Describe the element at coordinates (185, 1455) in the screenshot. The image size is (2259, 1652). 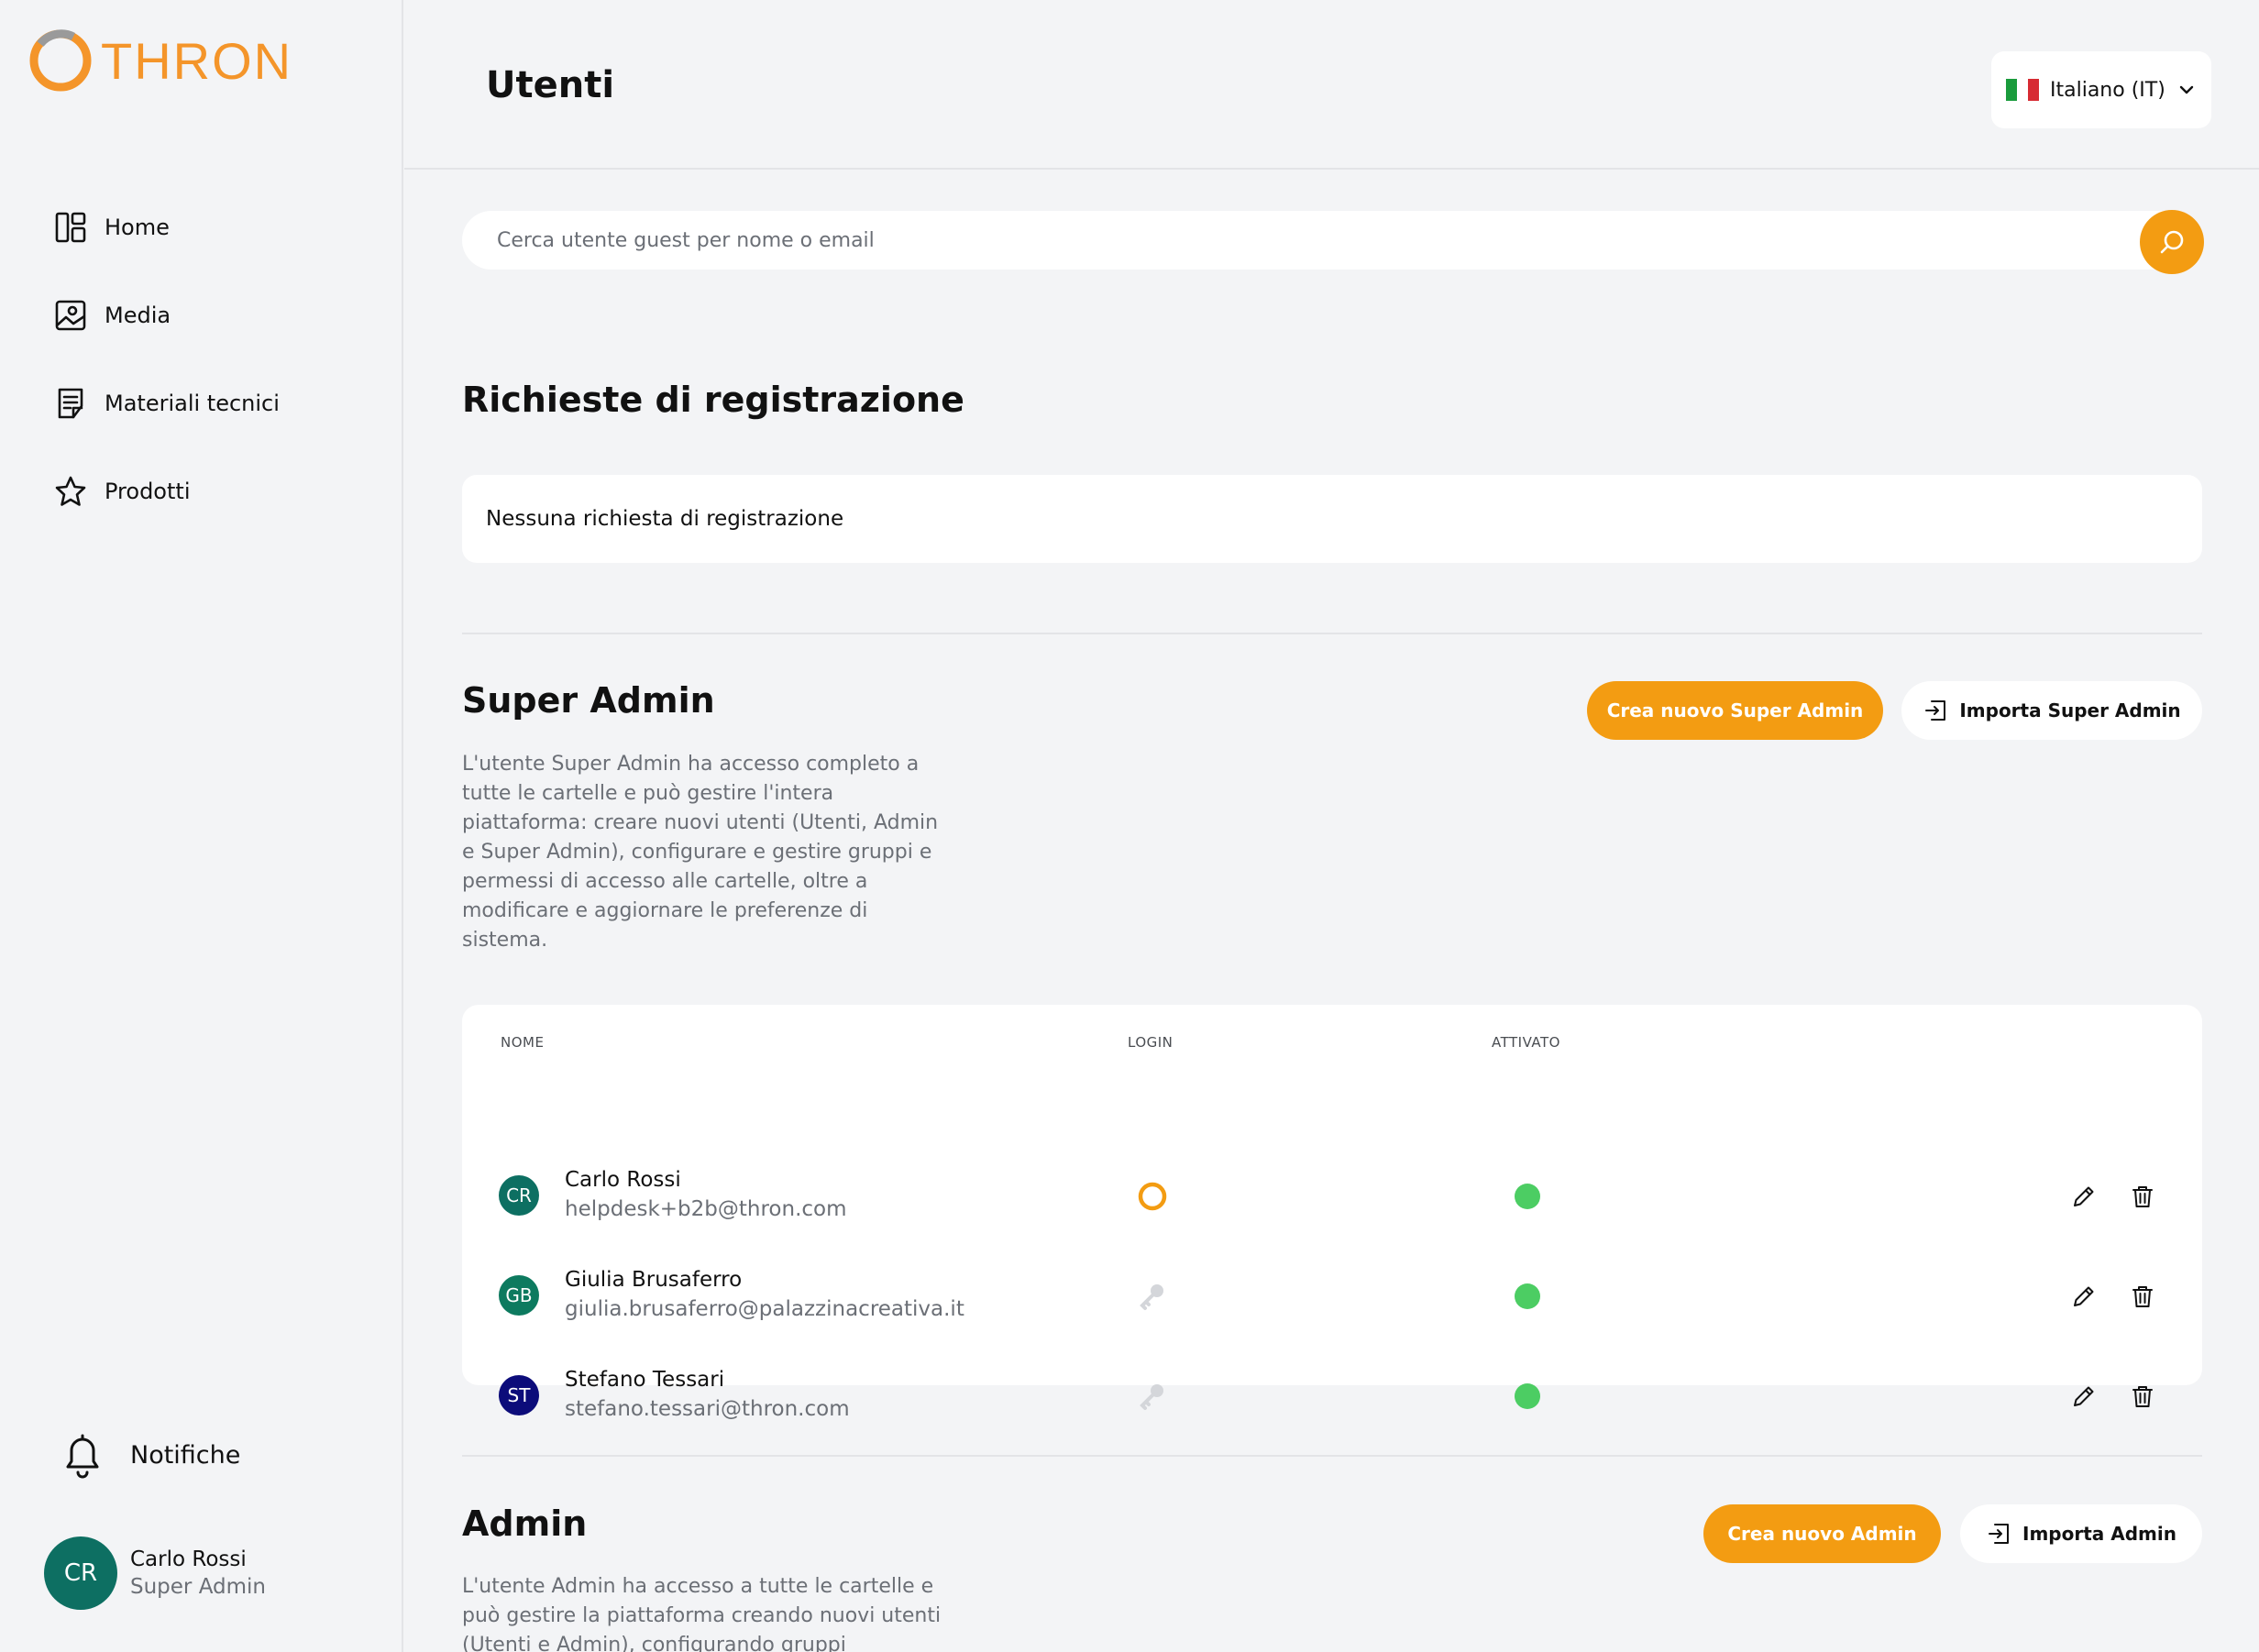
I see `notifications-label: Notifiche` at that location.